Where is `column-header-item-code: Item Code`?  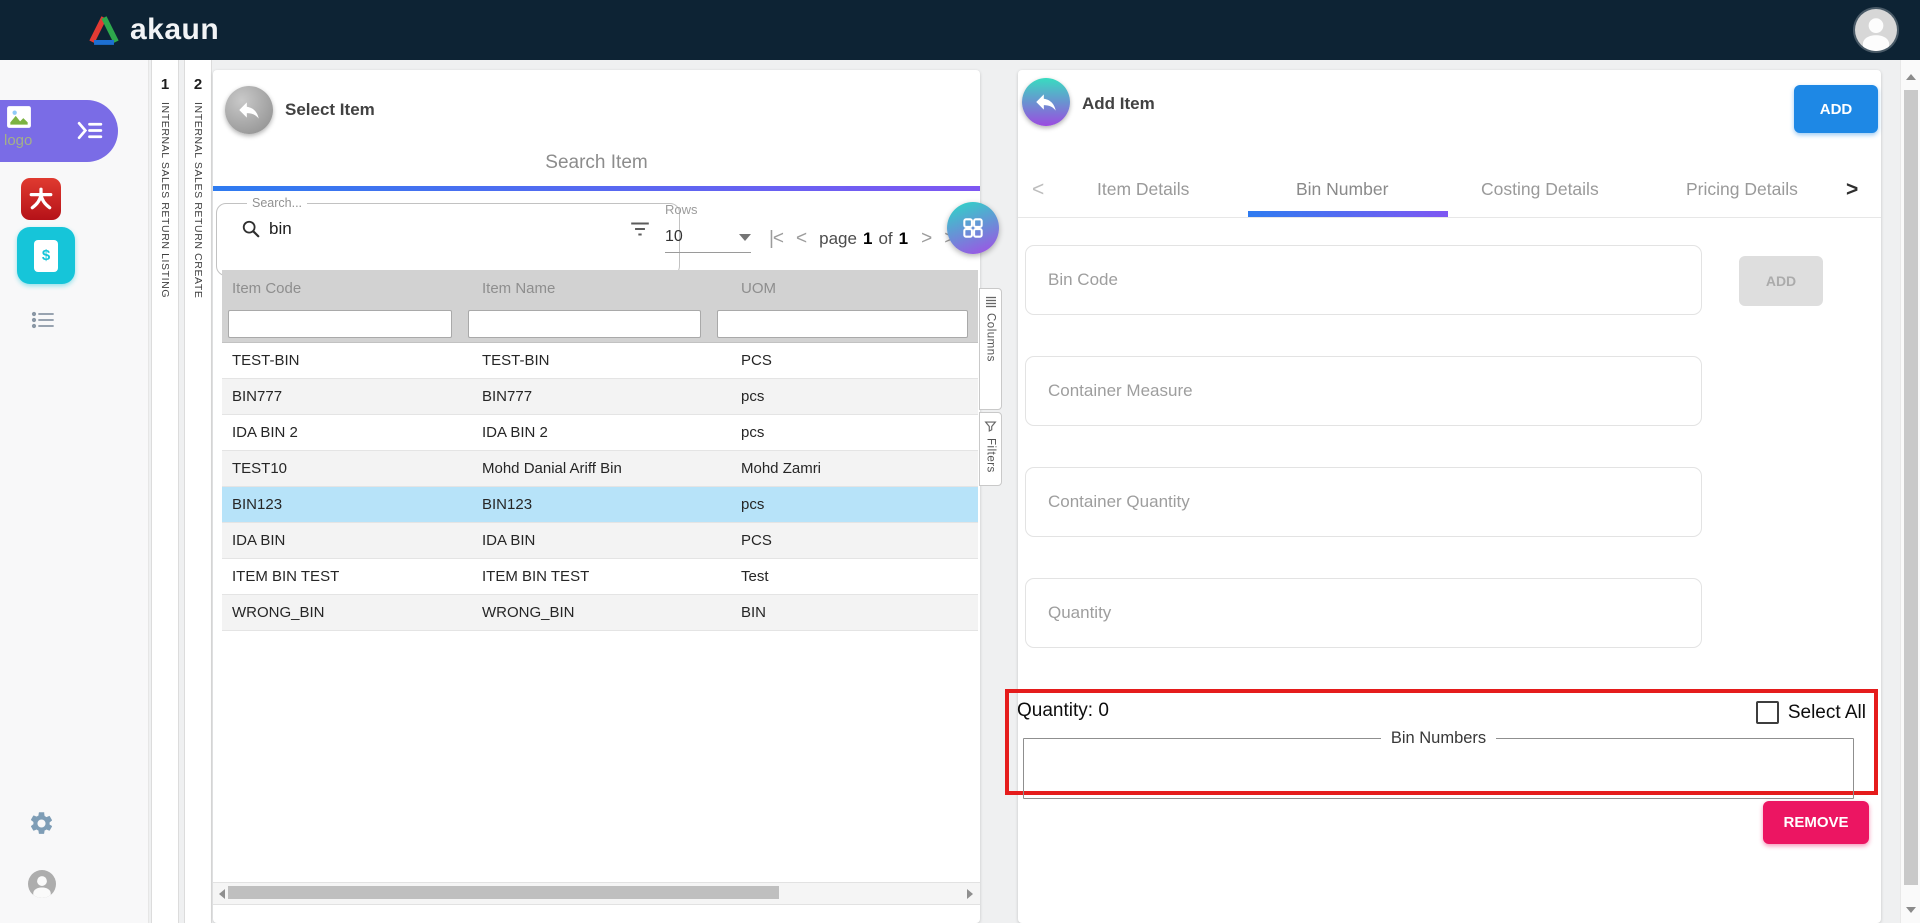
column-header-item-code: Item Code is located at coordinates (347, 288).